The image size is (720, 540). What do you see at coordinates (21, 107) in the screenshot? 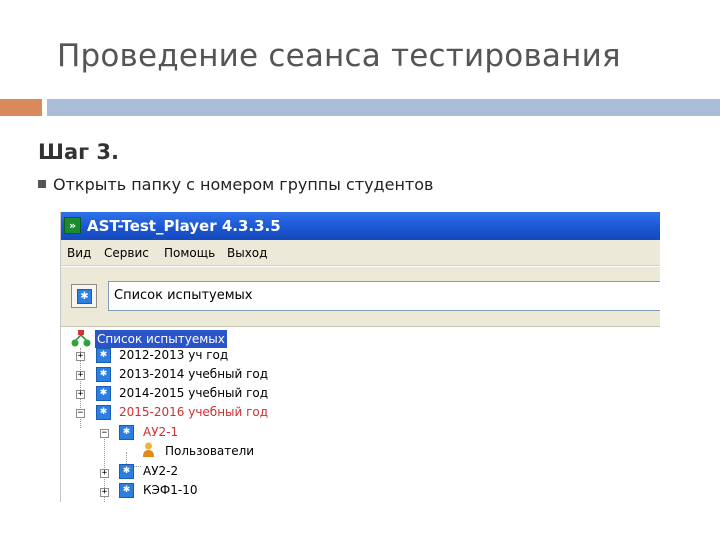
I see `accent-bar-orange` at bounding box center [21, 107].